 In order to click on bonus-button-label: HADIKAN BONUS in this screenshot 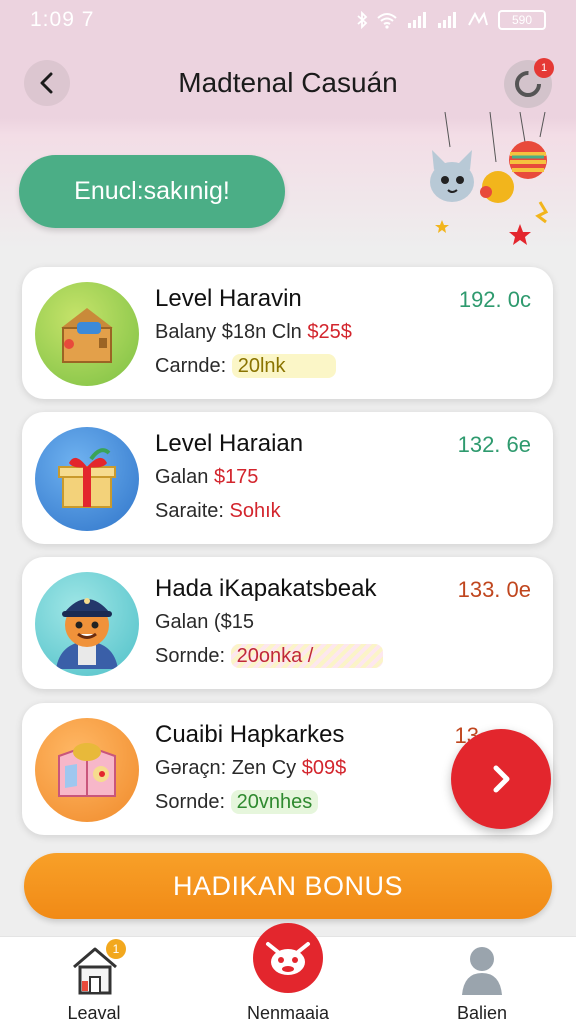, I will do `click(288, 885)`.